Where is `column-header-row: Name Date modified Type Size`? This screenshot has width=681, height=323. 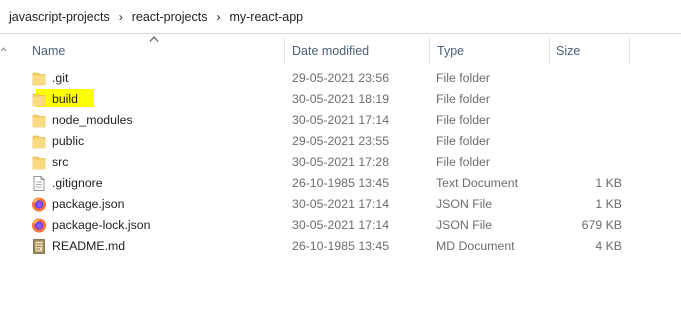
column-header-row: Name Date modified Type Size is located at coordinates (340, 48).